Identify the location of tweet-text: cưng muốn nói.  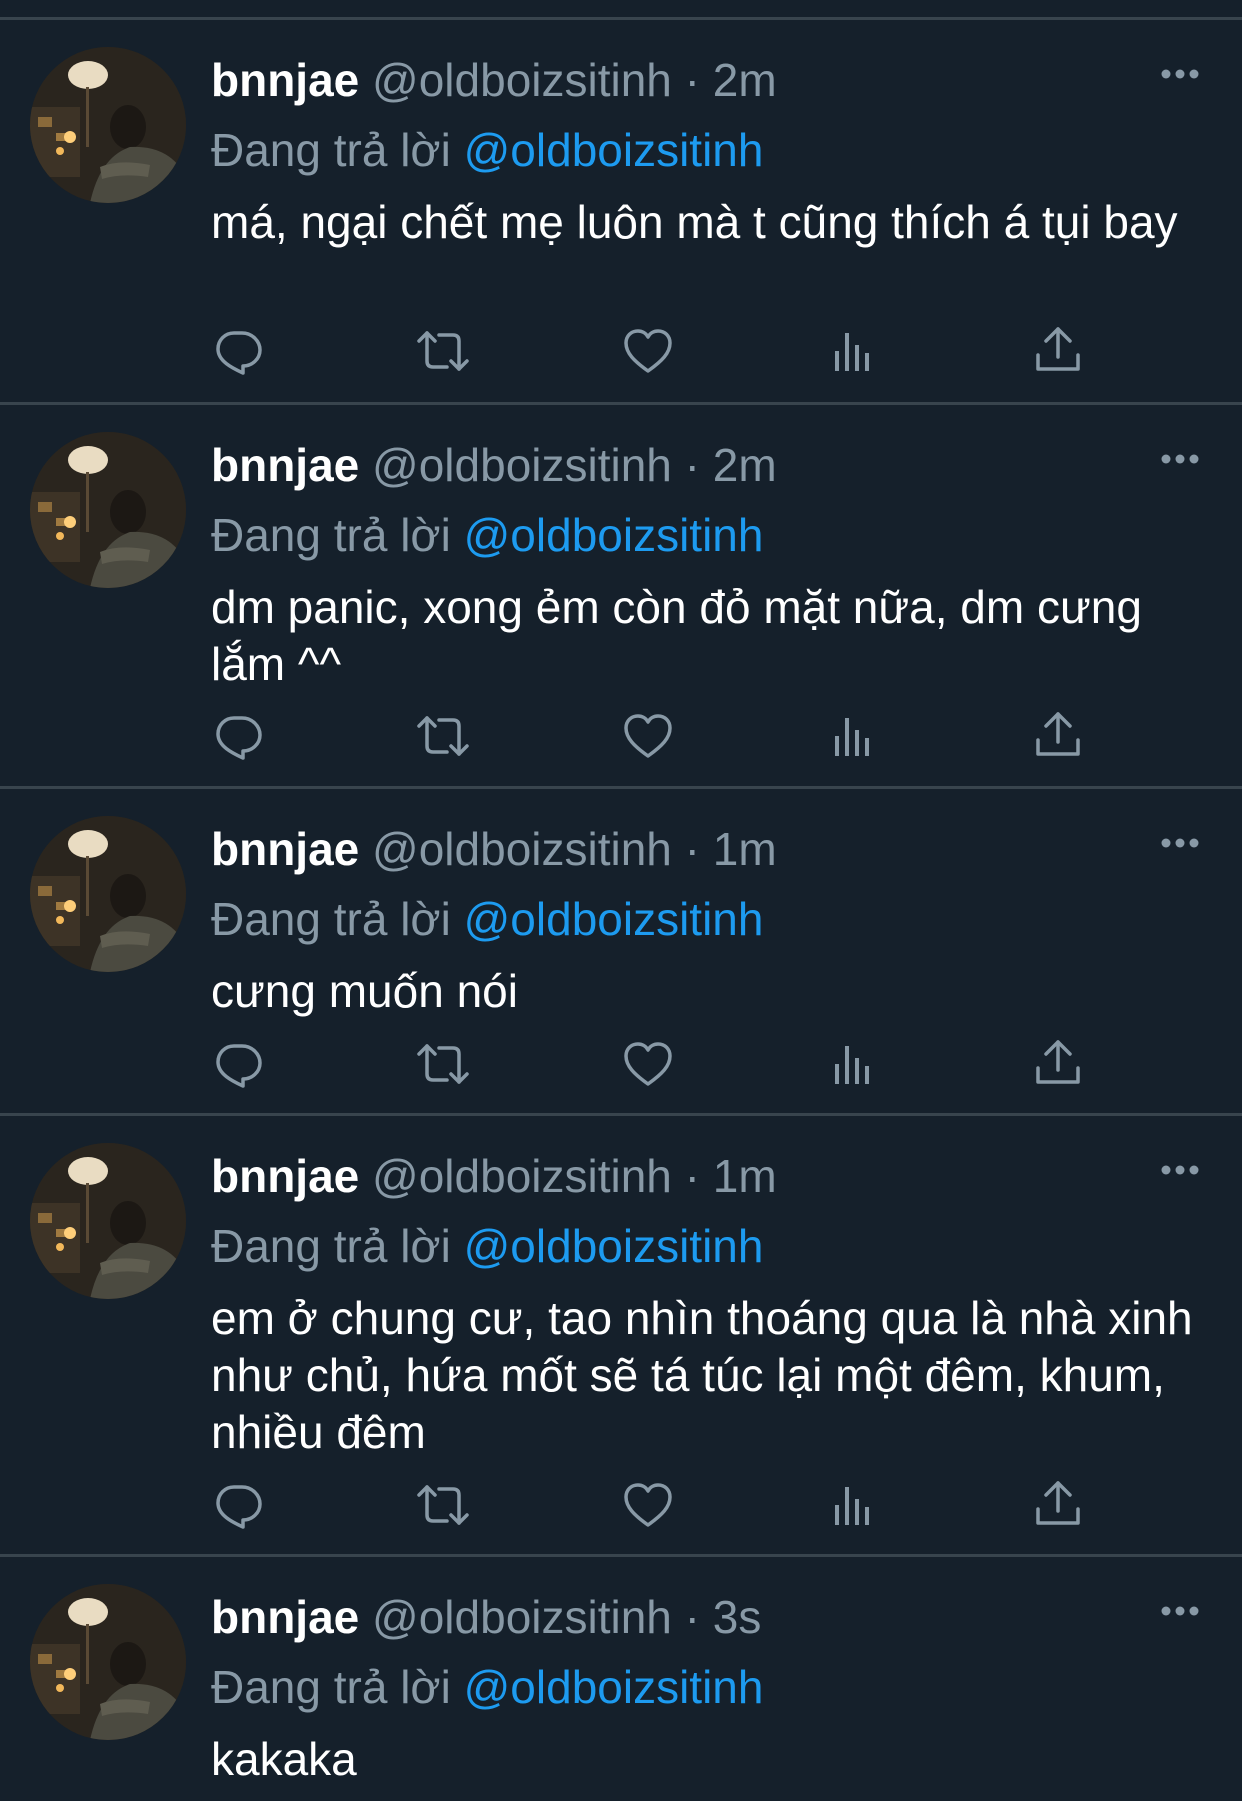
(364, 991).